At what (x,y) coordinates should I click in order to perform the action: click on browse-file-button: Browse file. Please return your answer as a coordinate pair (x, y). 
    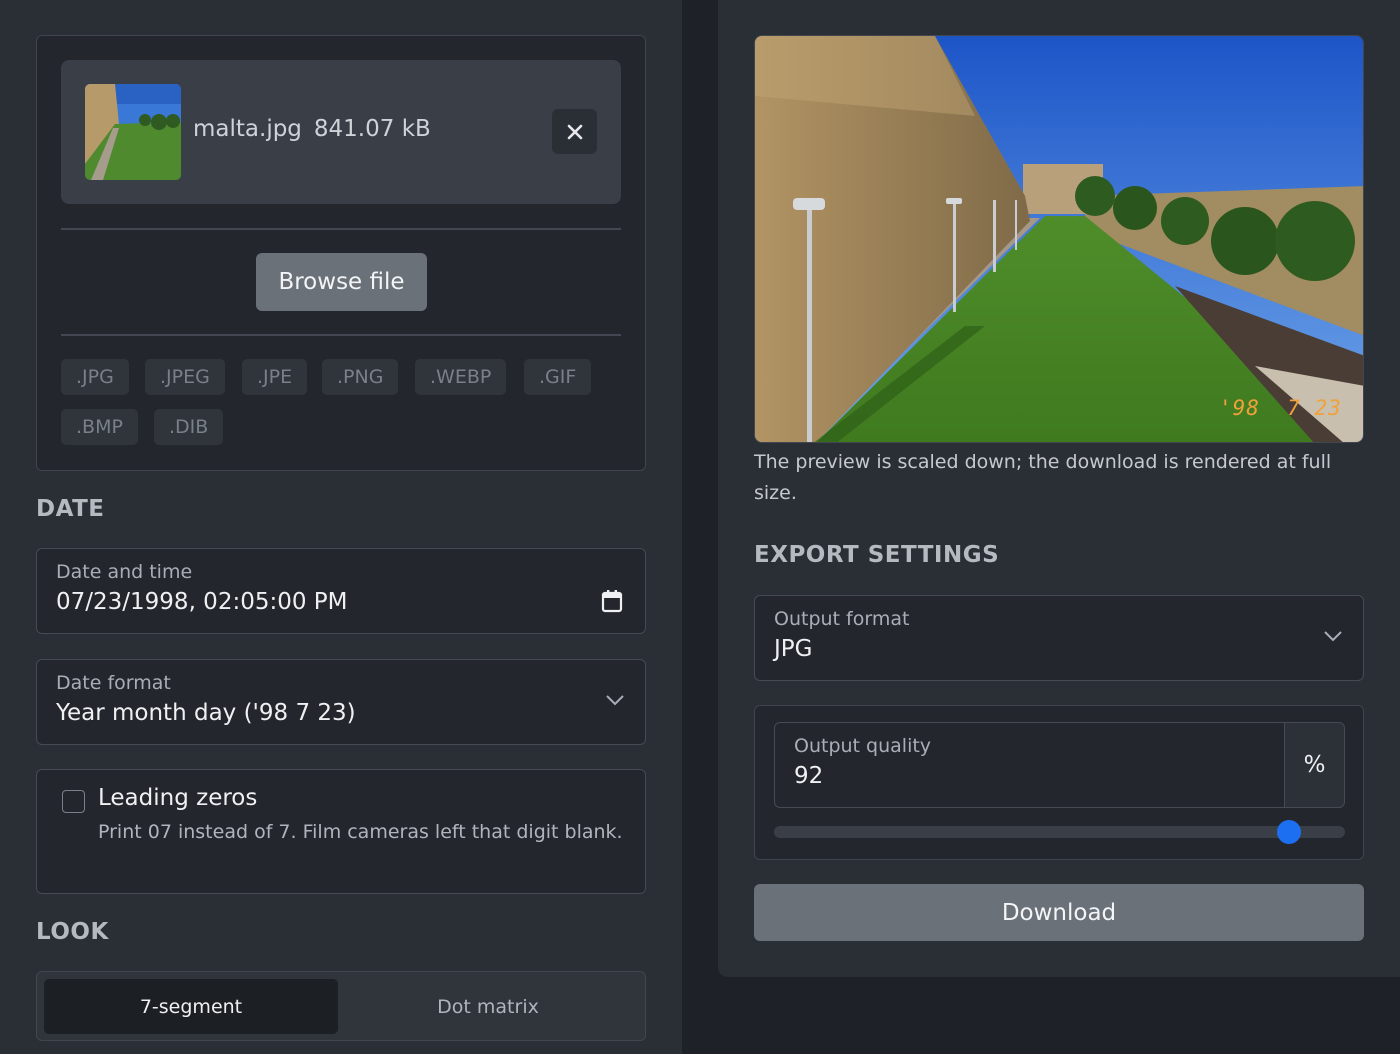
    Looking at the image, I should click on (341, 282).